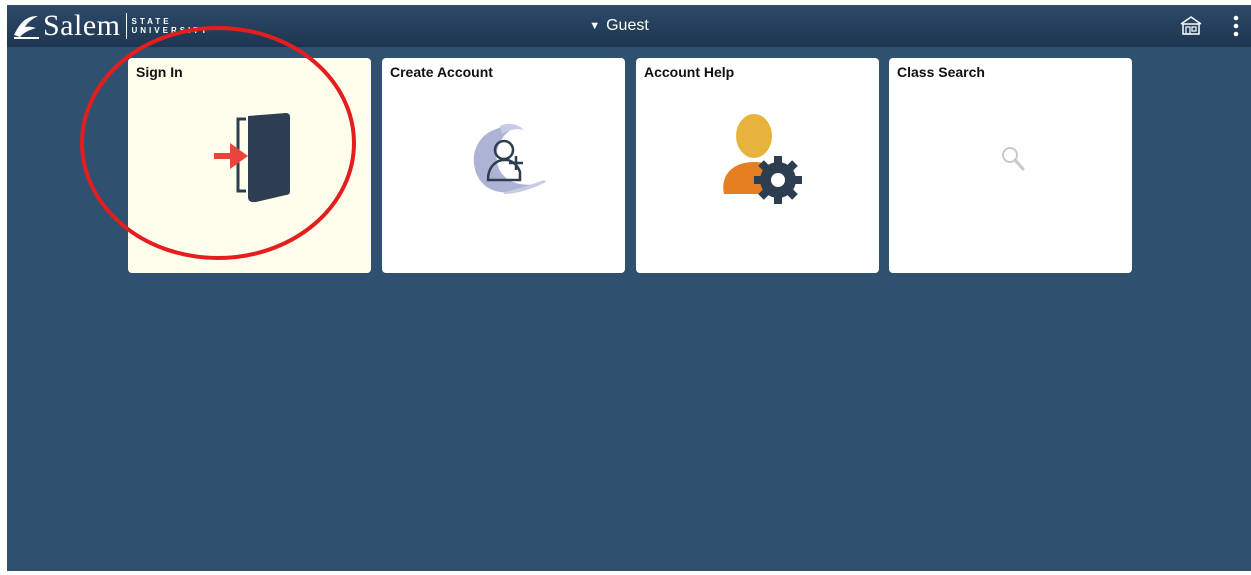  What do you see at coordinates (26, 27) in the screenshot?
I see `logo-sail-icon` at bounding box center [26, 27].